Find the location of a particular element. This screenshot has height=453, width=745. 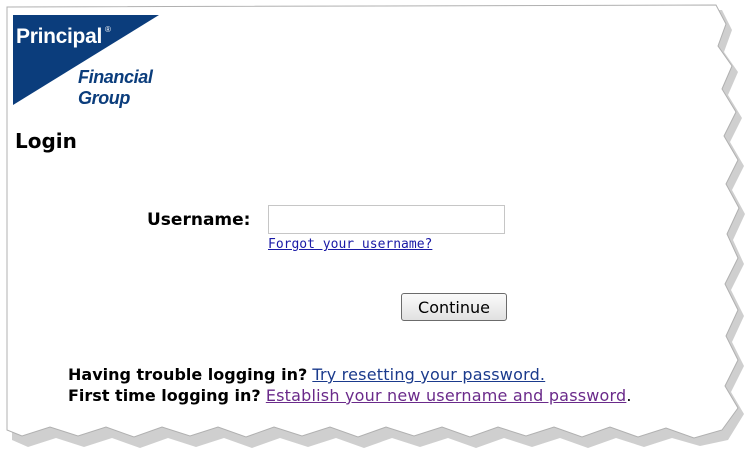

reset-password-link: Try resetting your password. is located at coordinates (428, 374).